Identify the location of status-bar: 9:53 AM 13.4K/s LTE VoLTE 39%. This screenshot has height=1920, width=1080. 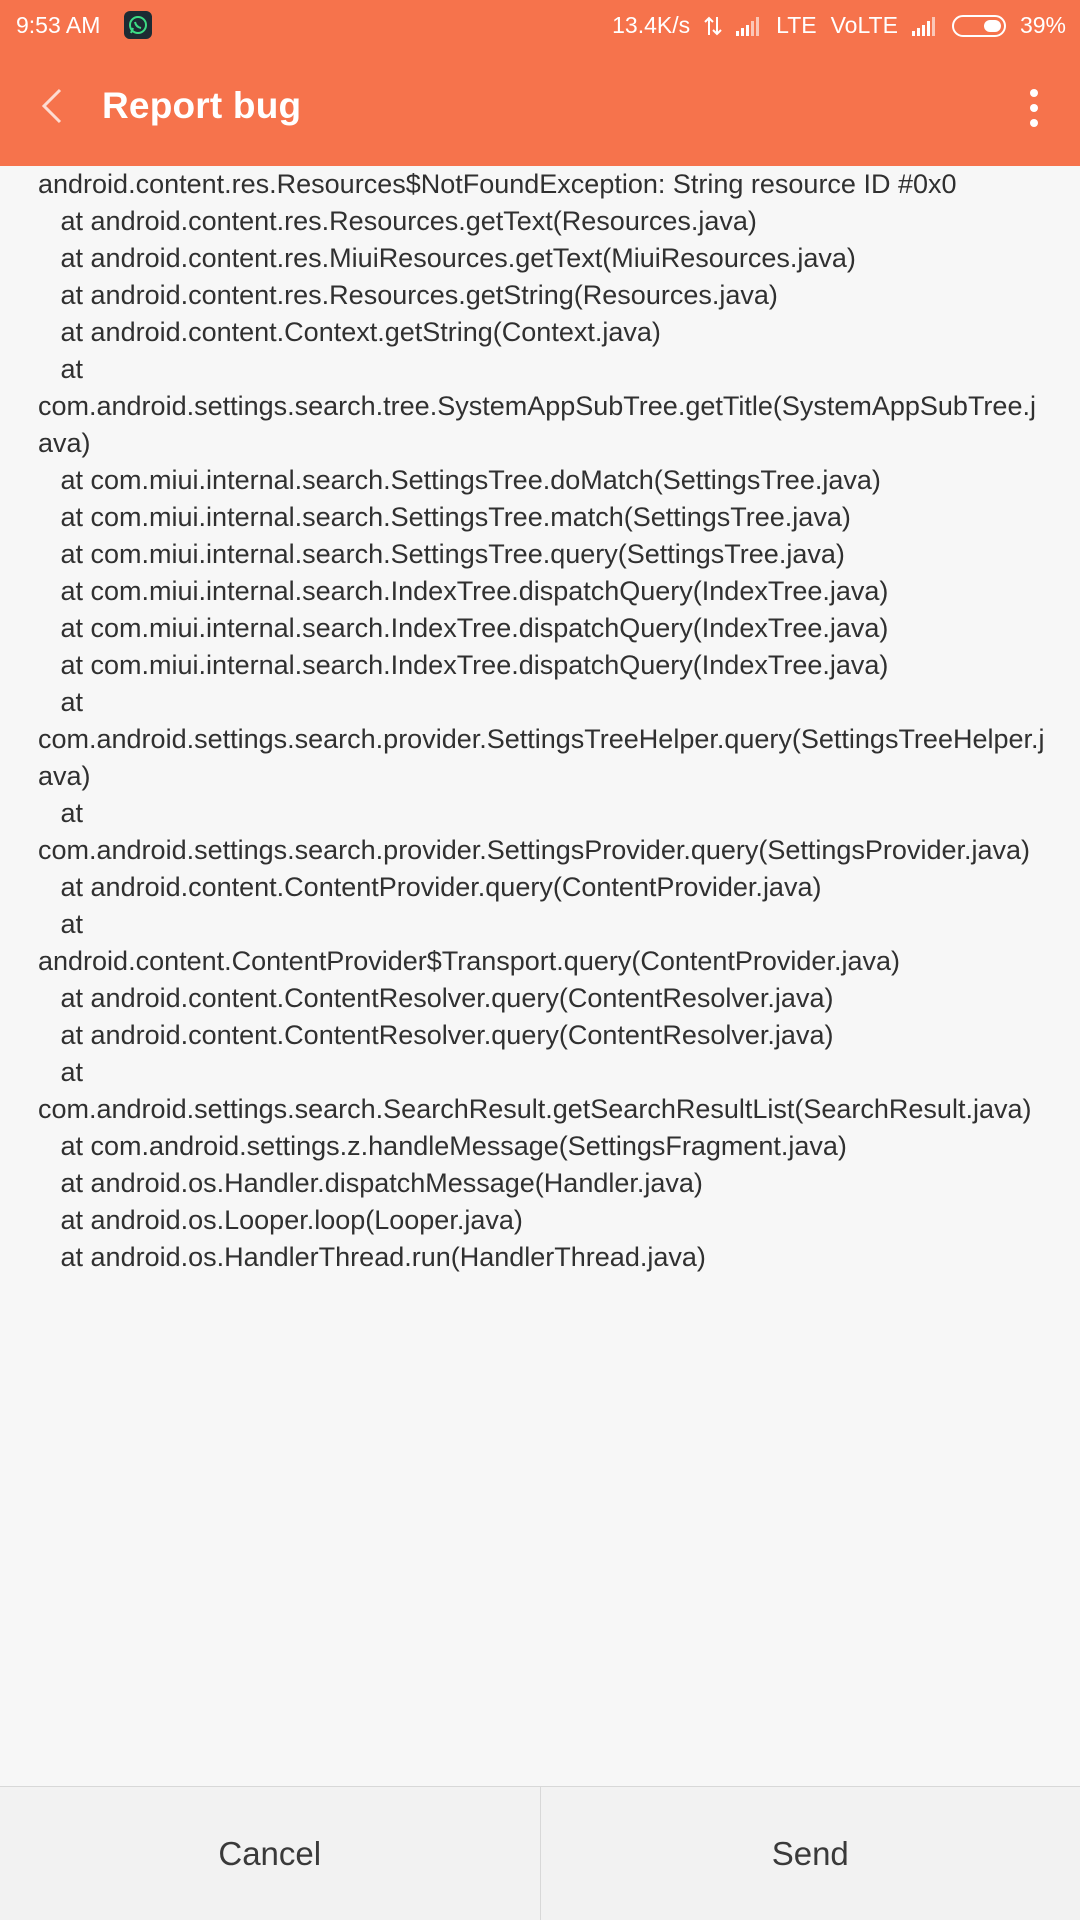
(540, 25).